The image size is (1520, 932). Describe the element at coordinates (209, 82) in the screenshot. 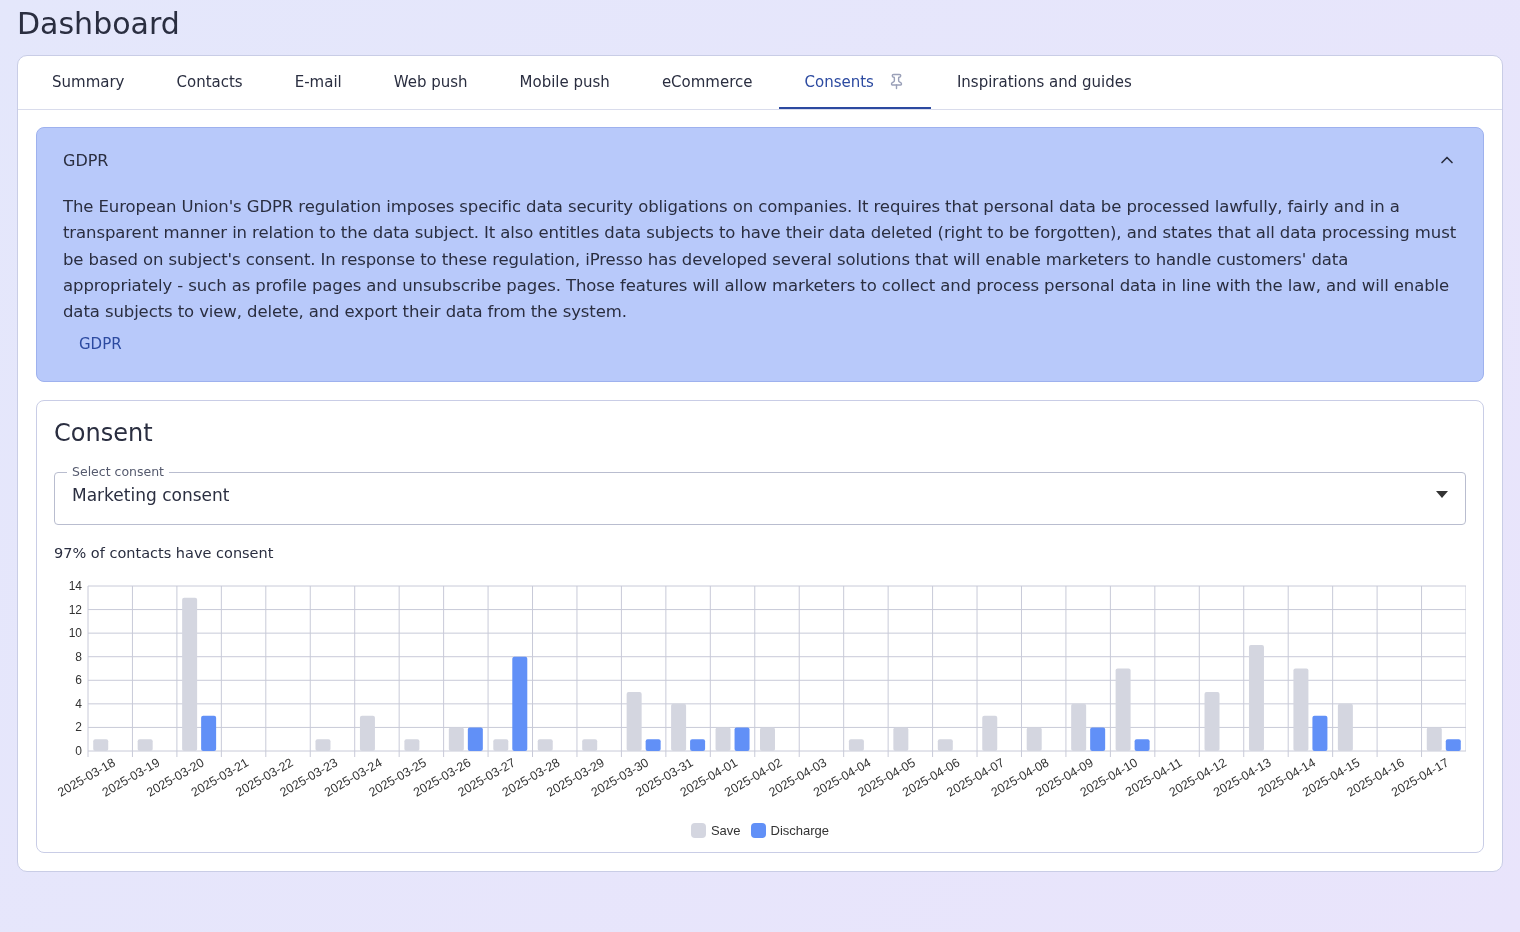

I see `tab: Contacts` at that location.